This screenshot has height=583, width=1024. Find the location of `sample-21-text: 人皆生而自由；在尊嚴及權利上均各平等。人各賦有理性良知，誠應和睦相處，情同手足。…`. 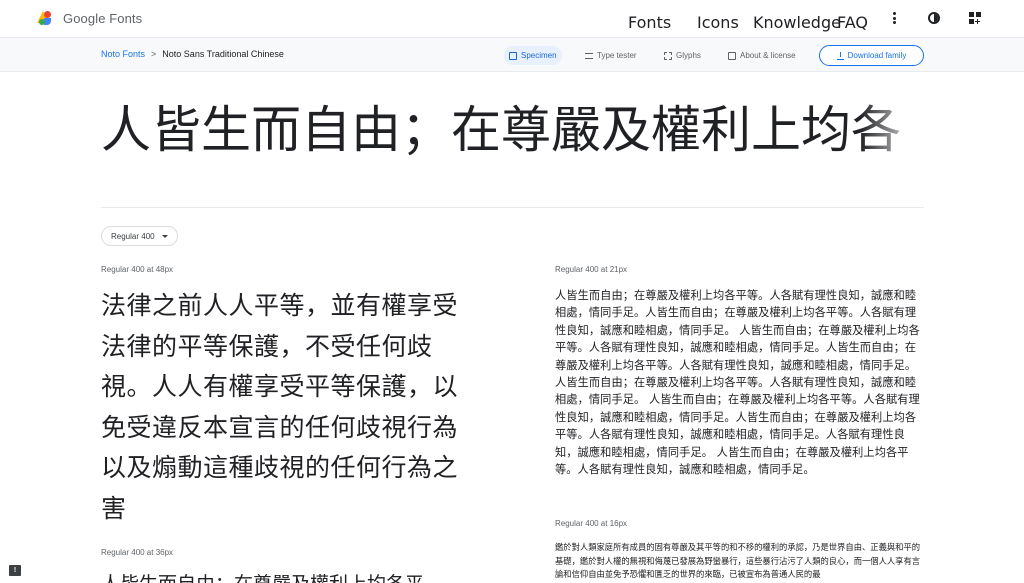

sample-21-text: 人皆生而自由；在尊嚴及權利上均各平等。人各賦有理性良知，誠應和睦相處，情同手足。… is located at coordinates (737, 383).